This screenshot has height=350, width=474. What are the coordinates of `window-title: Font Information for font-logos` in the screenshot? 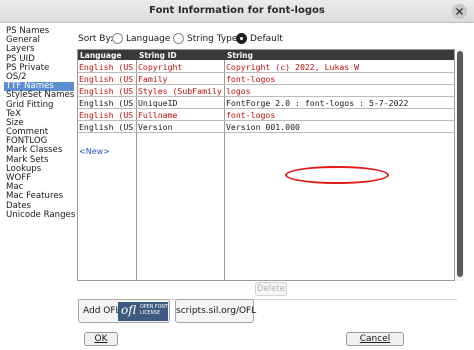 It's located at (237, 10).